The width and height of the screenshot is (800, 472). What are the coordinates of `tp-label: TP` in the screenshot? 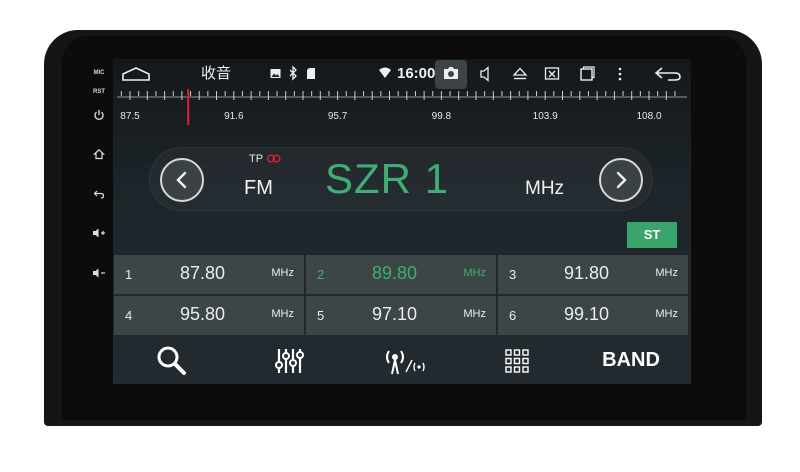 It's located at (256, 159).